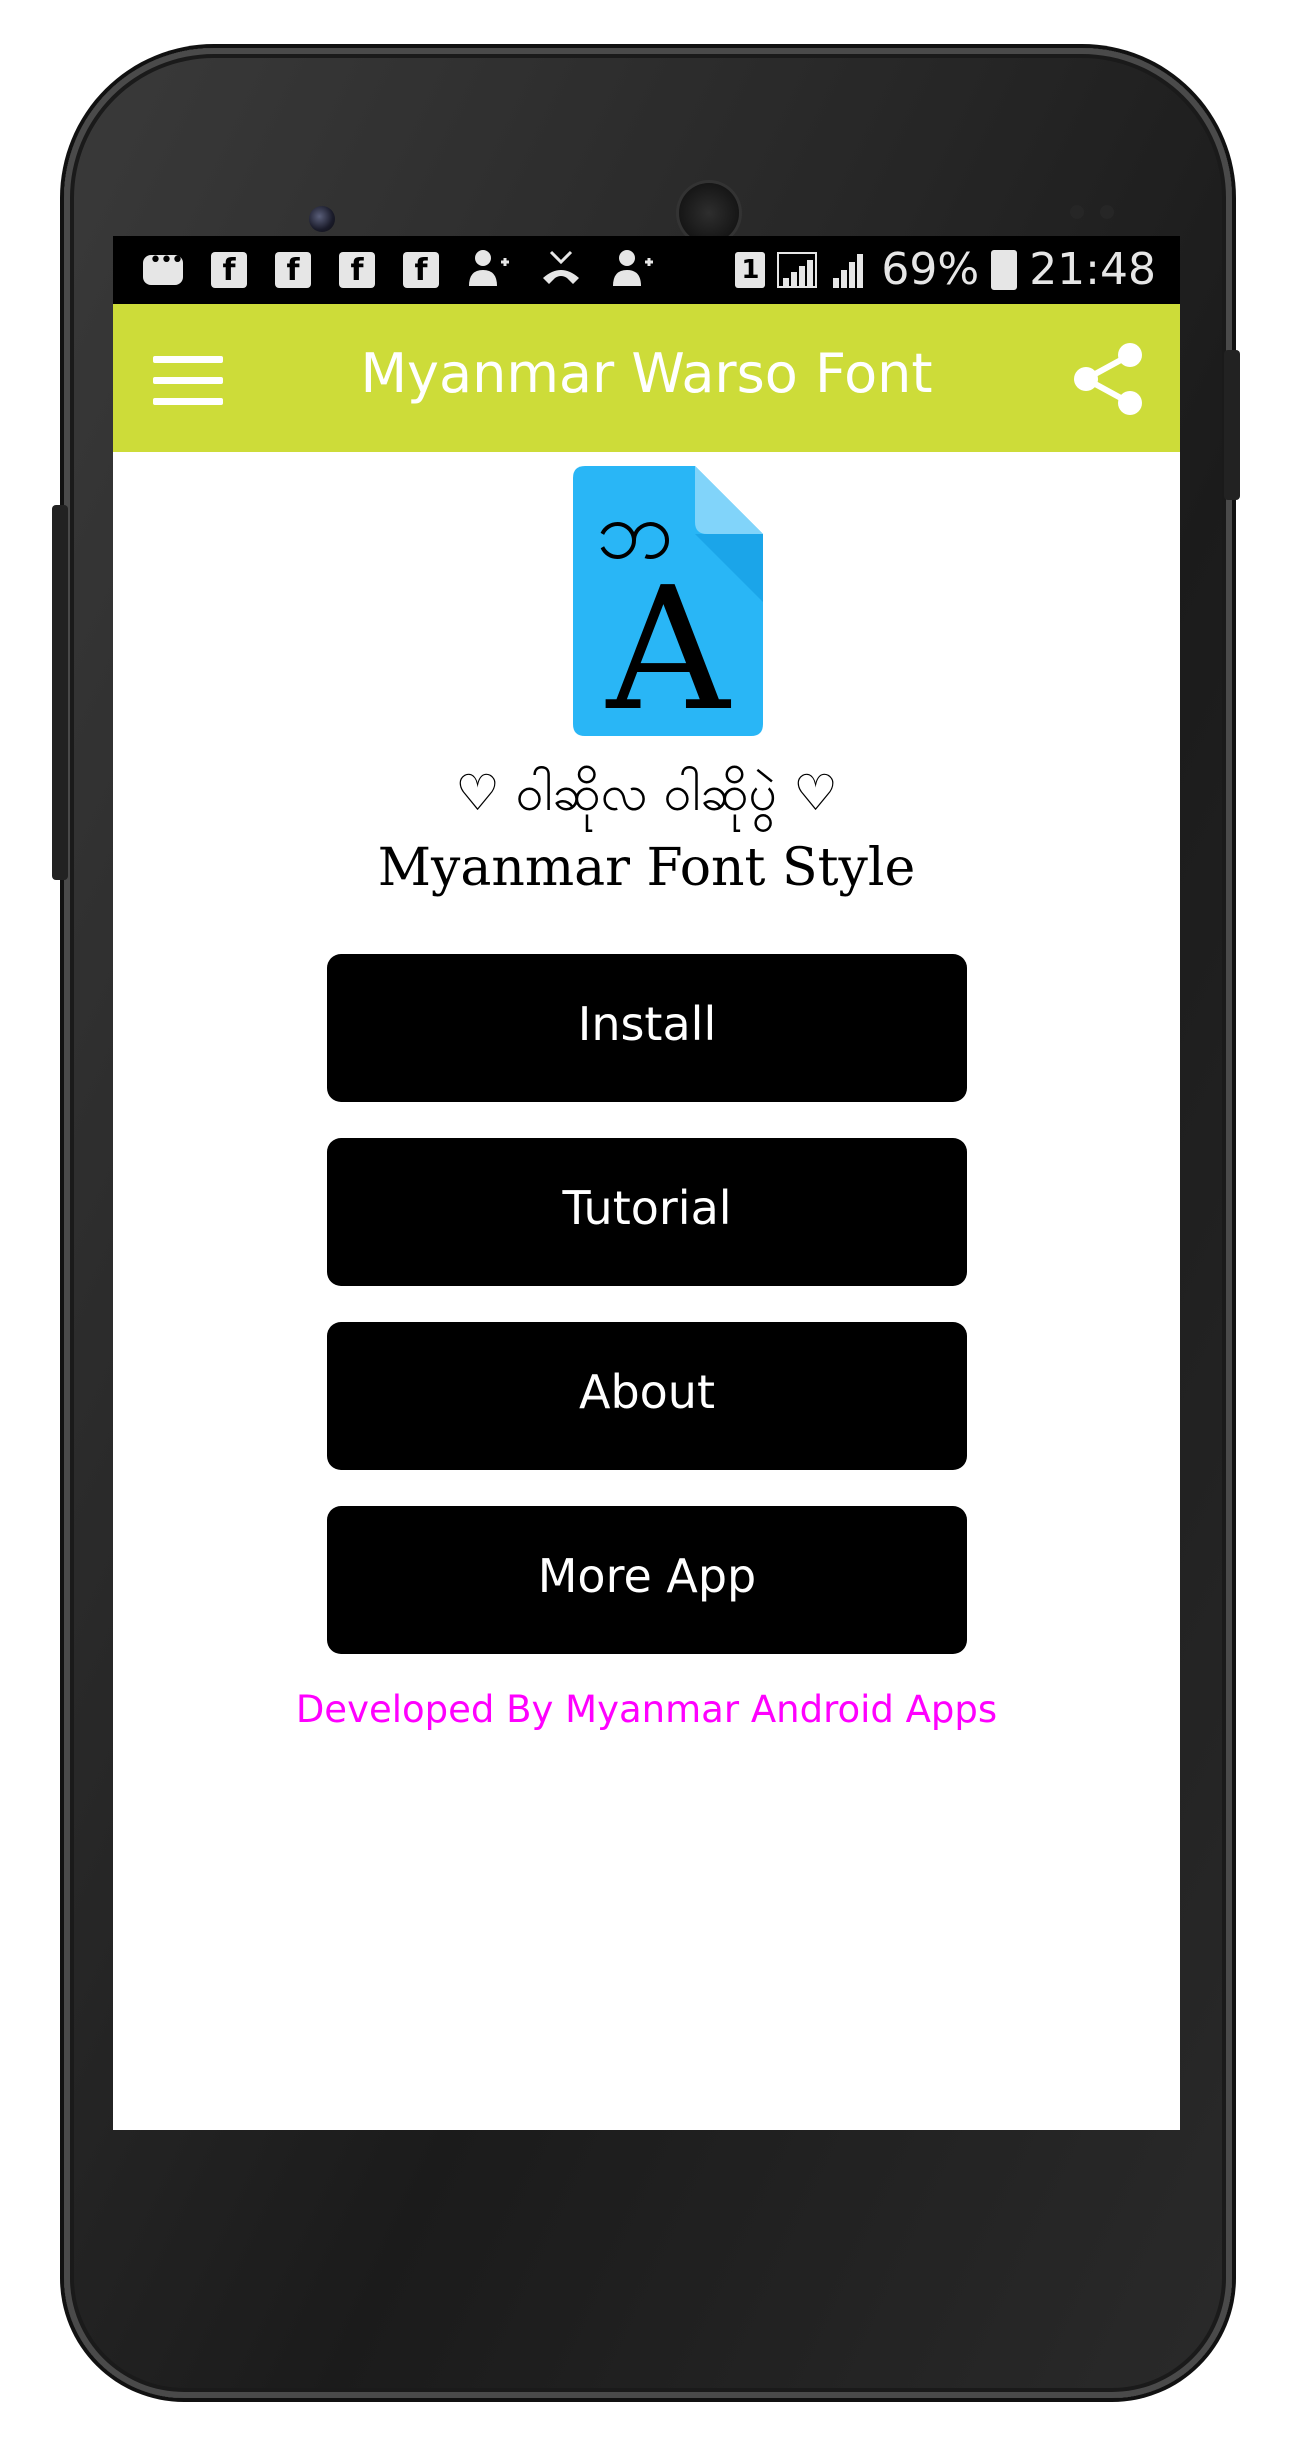  I want to click on hamburger-menu-icon, so click(188, 381).